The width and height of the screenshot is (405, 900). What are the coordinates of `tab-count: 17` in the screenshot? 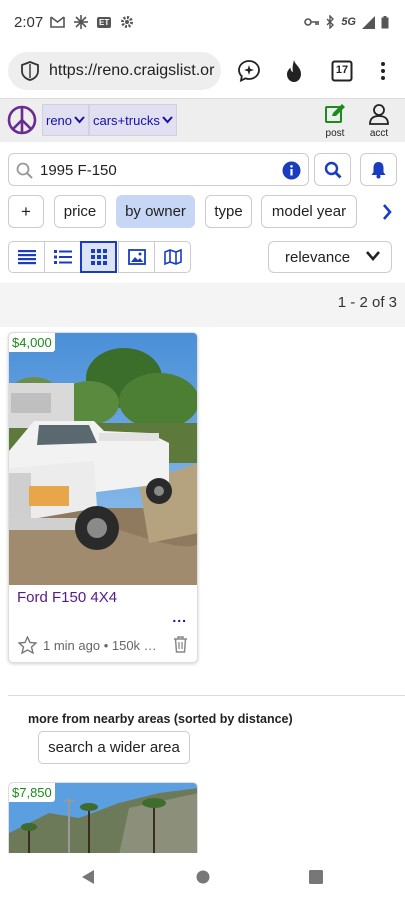 It's located at (342, 70).